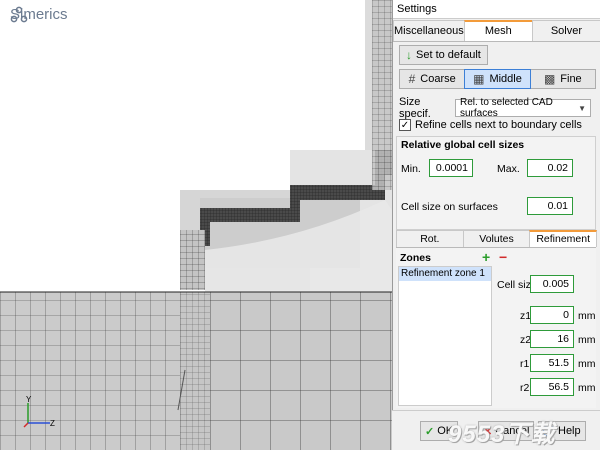 The width and height of the screenshot is (600, 450). What do you see at coordinates (409, 55) in the screenshot?
I see `arrow-down-icon: ↓` at bounding box center [409, 55].